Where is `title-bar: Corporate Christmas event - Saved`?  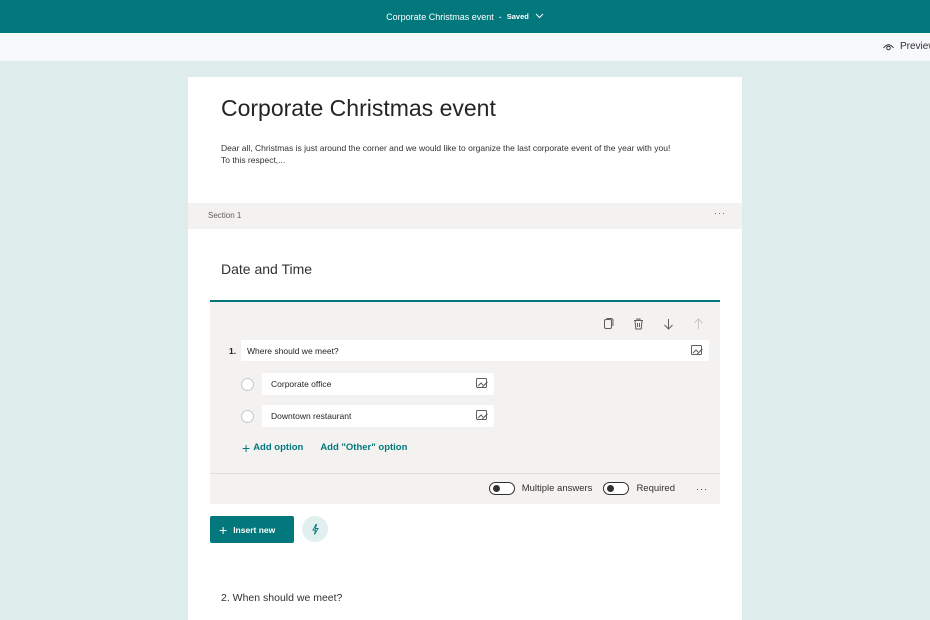 title-bar: Corporate Christmas event - Saved is located at coordinates (465, 16).